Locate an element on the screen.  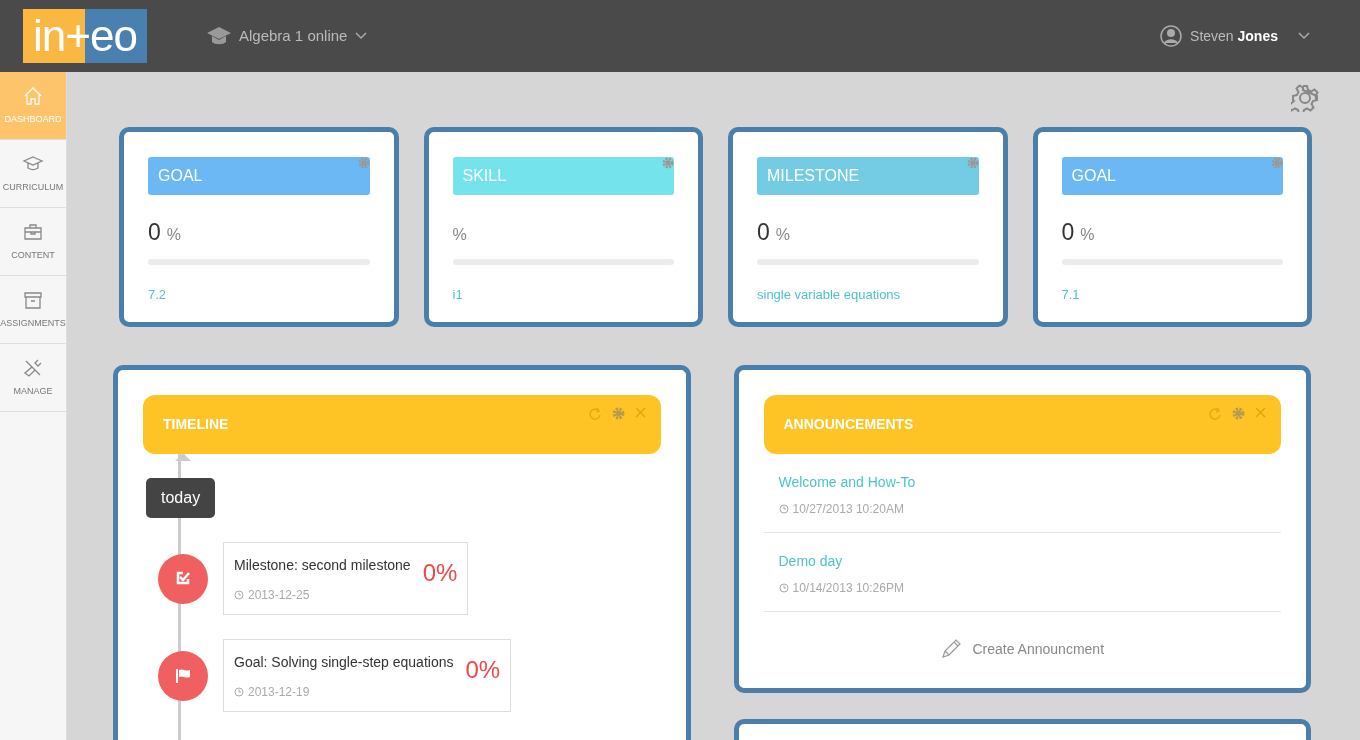
create-announcement-button: Create Announcment is located at coordinates (1022, 649).